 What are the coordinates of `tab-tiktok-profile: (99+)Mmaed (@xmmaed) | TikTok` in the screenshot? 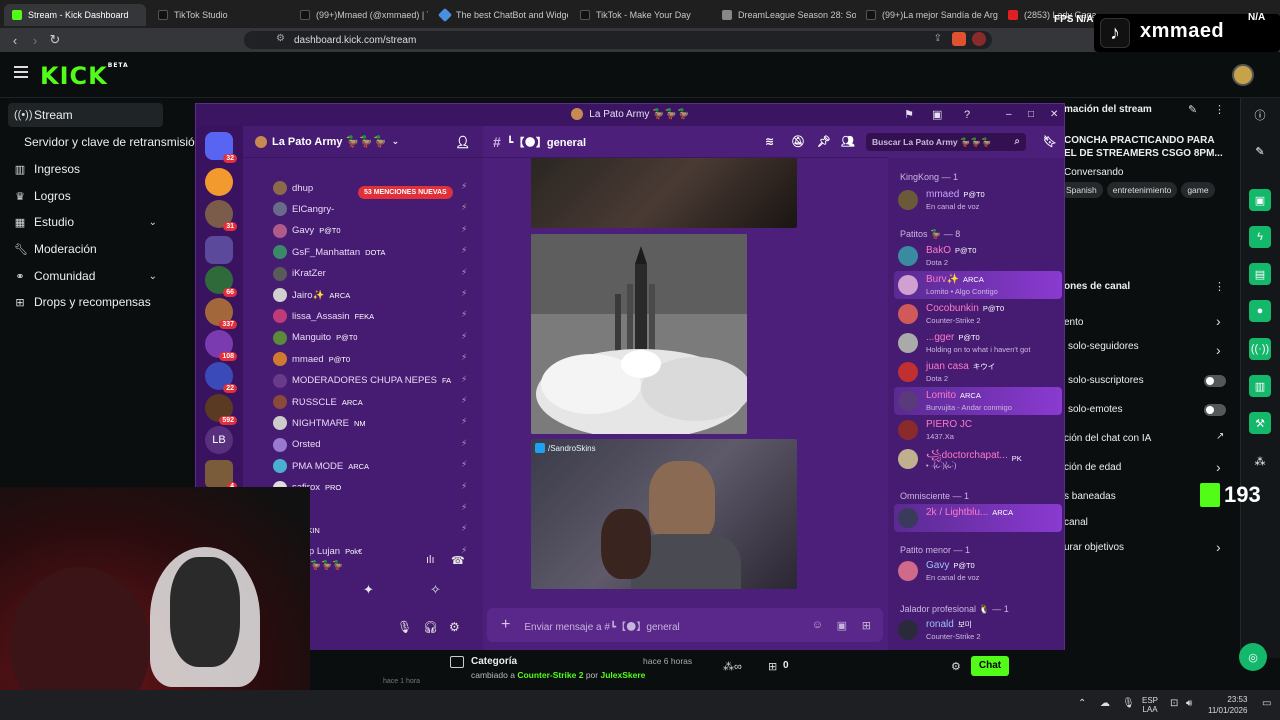 It's located at (360, 15).